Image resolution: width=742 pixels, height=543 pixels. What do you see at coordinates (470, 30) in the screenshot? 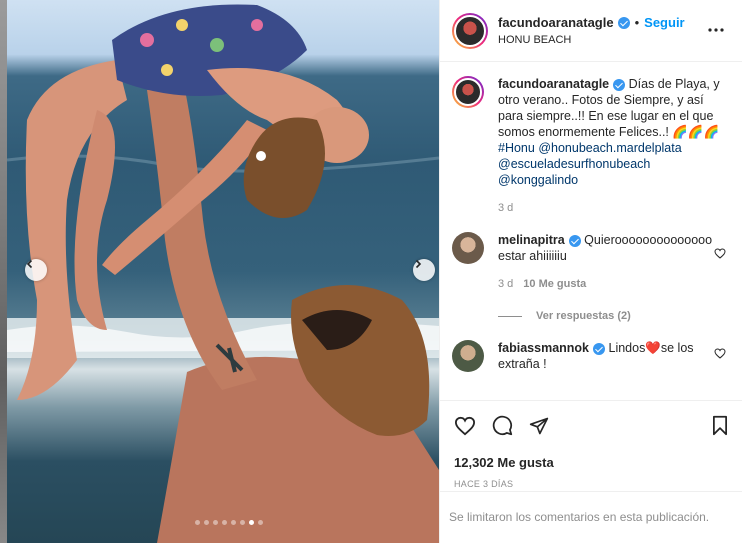
I see `author-avatar` at bounding box center [470, 30].